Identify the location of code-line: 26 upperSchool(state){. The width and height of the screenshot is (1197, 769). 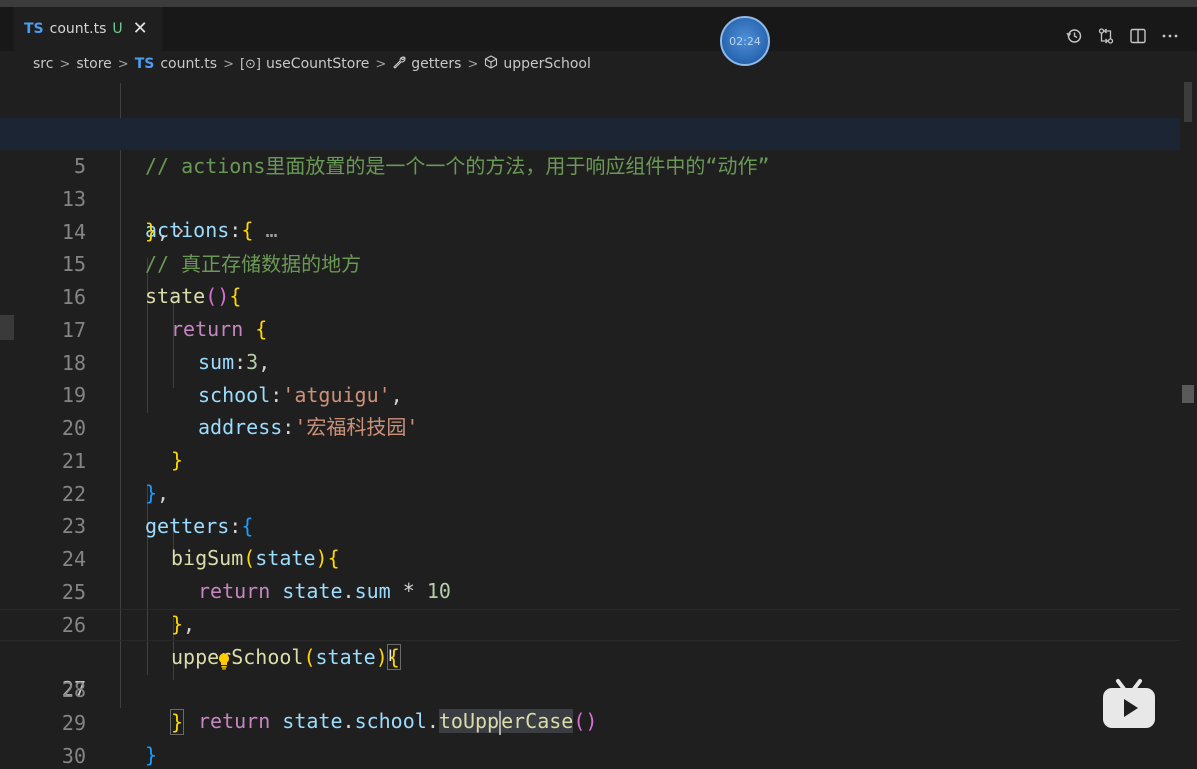
(590, 623).